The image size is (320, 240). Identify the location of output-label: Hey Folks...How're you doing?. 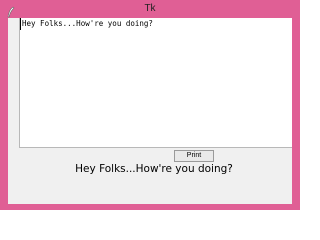
(154, 169).